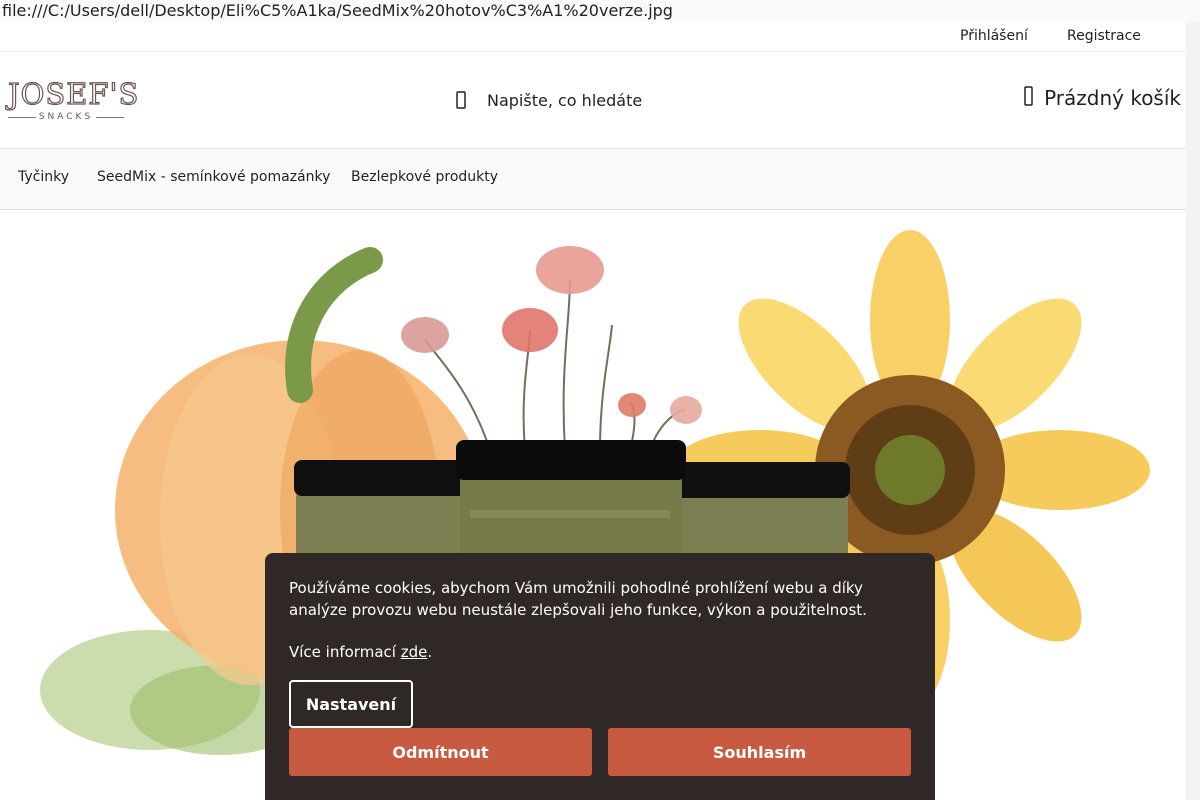  I want to click on search-box: Napište, co hledáte, so click(547, 100).